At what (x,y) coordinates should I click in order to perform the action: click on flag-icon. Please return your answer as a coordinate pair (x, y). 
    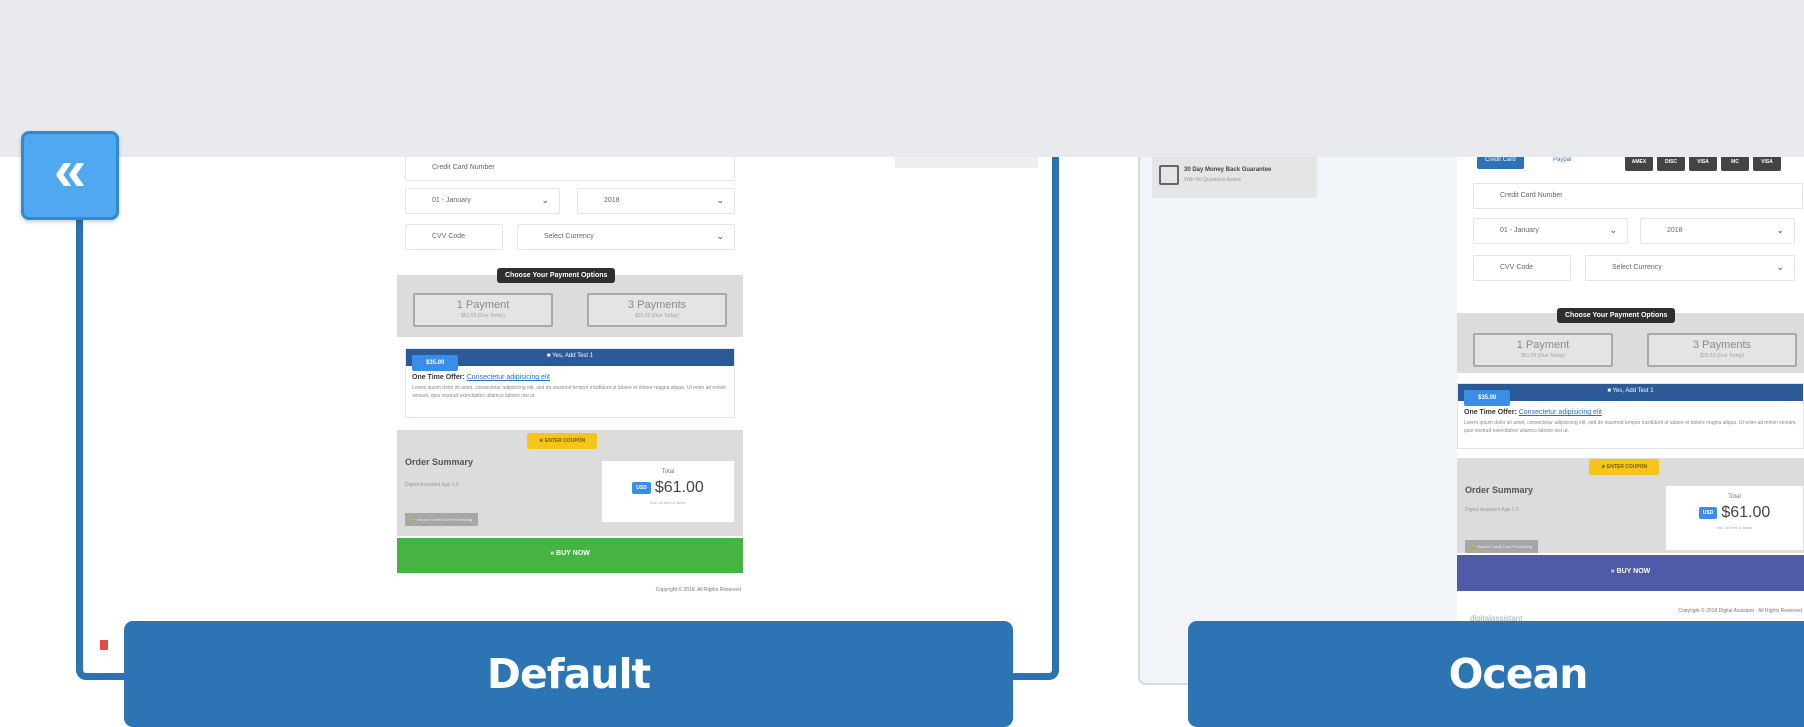
    Looking at the image, I should click on (104, 645).